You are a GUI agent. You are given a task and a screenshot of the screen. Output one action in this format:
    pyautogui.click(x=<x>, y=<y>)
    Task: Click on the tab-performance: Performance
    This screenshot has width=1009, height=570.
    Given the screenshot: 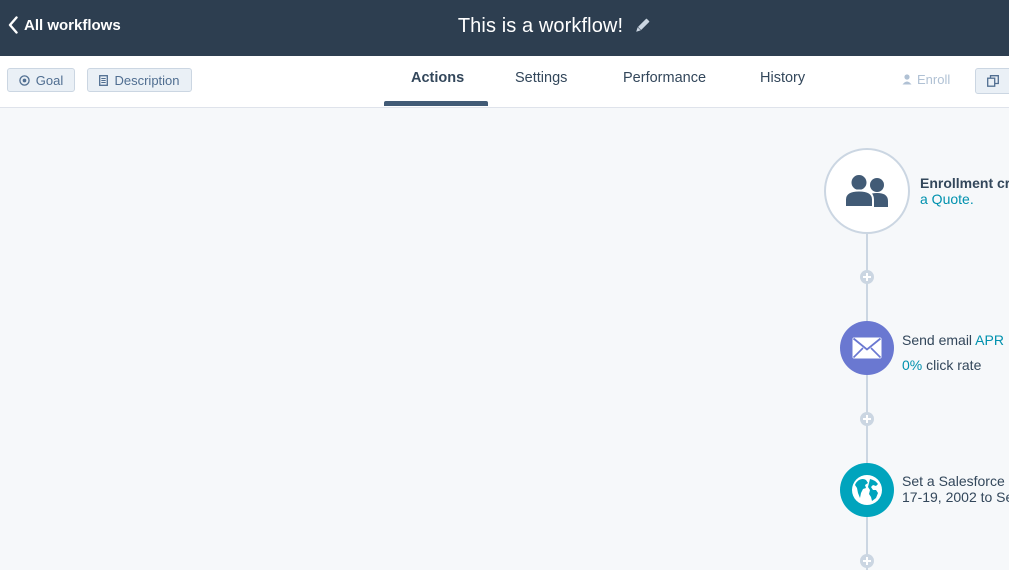 What is the action you would take?
    pyautogui.click(x=664, y=78)
    